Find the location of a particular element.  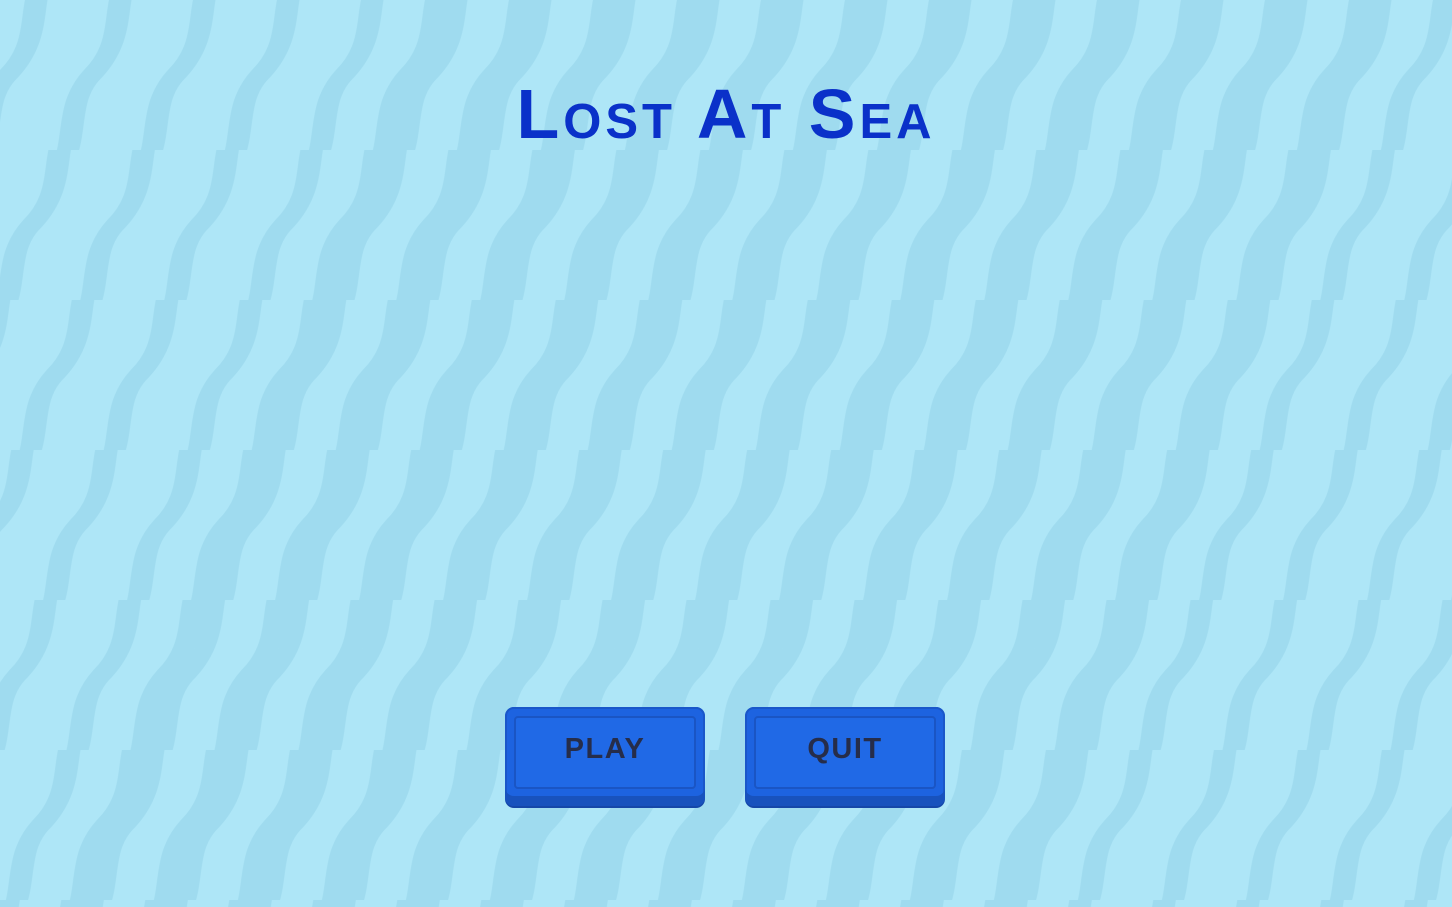

quit-button-label: QUIT is located at coordinates (845, 749).